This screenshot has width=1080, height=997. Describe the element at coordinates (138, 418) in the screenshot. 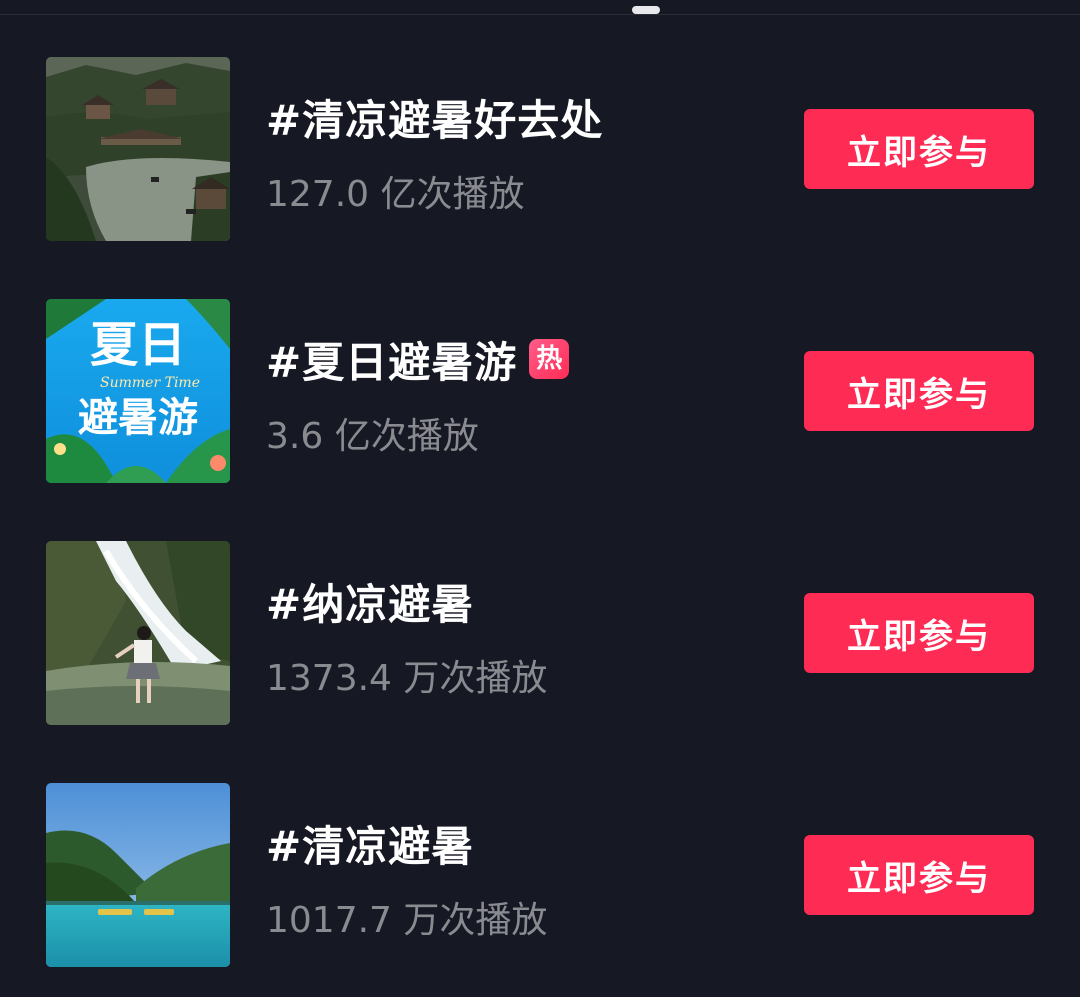

I see `poster-line2: 避暑游` at that location.